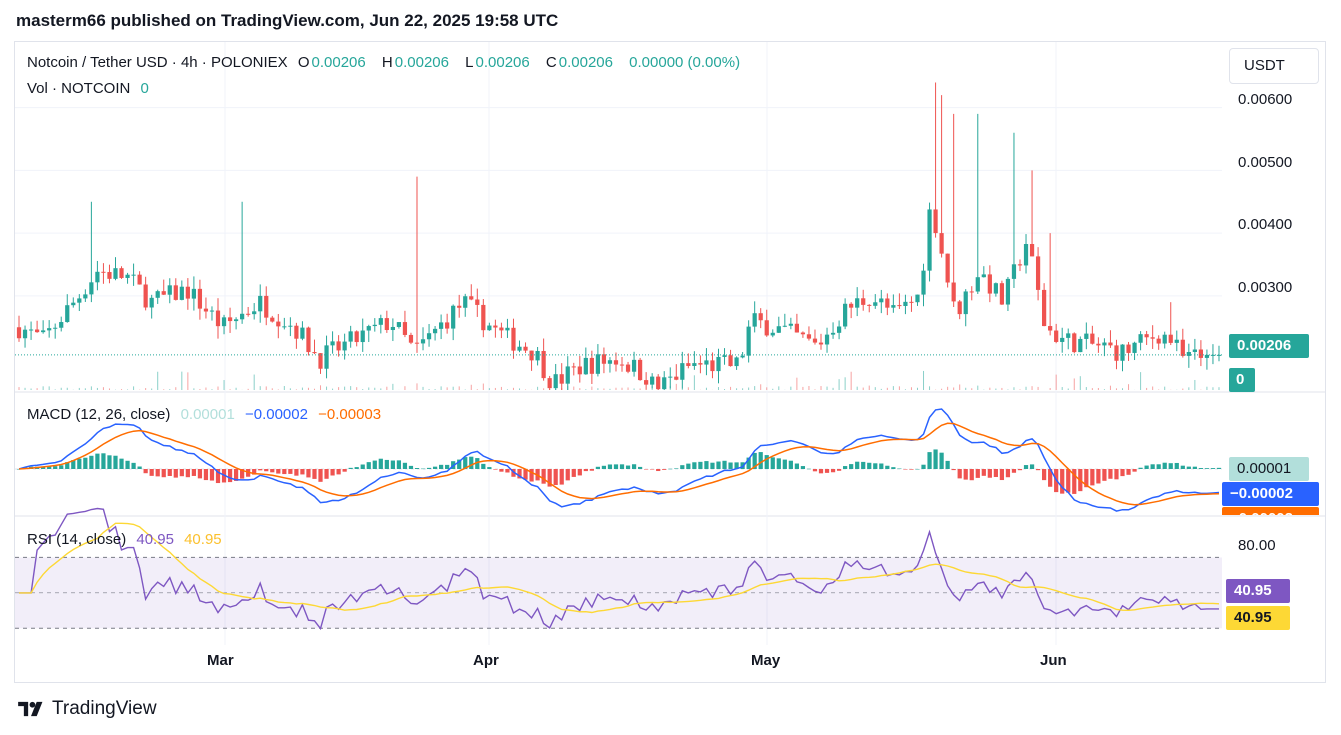 The image size is (1341, 735). Describe the element at coordinates (99, 414) in the screenshot. I see `macd-title: MACD (12, 26, close)` at that location.